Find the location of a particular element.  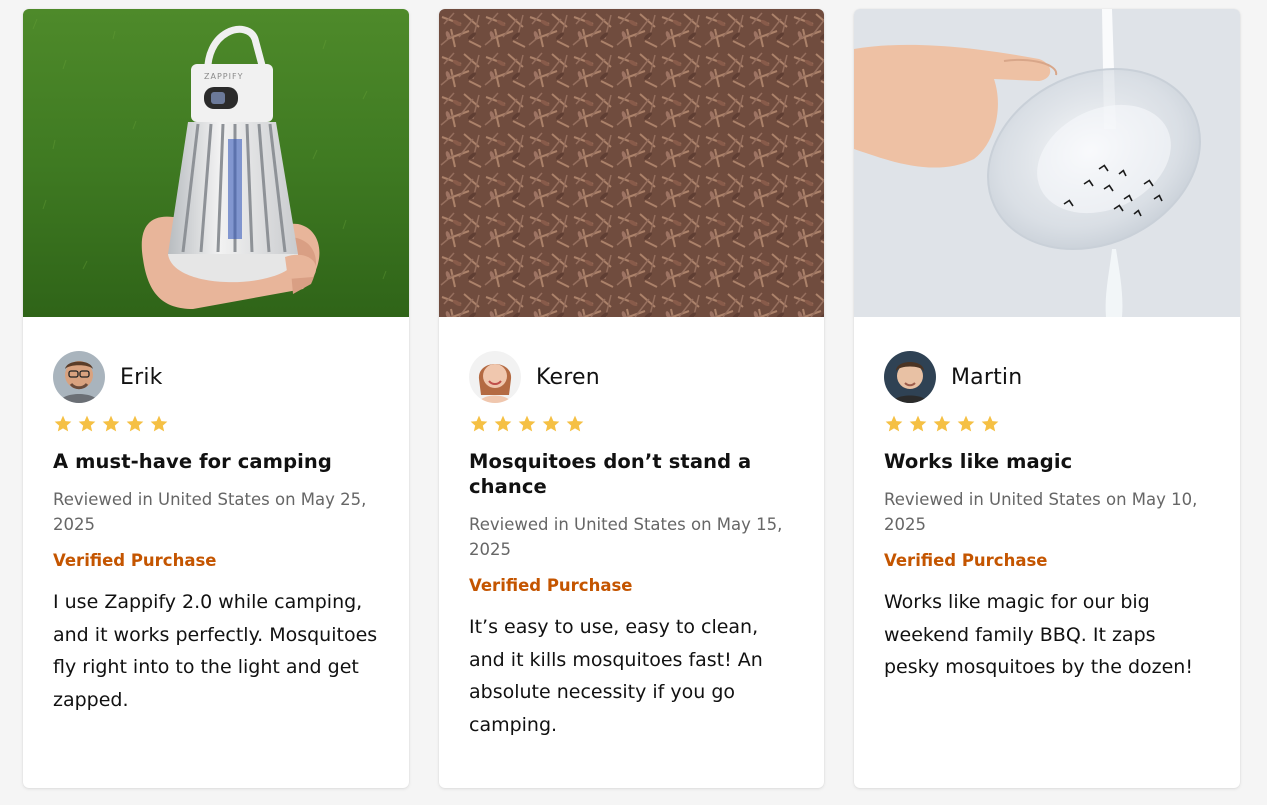

review-photo-zapper-in-hand: ZAPPIFY is located at coordinates (216, 163).